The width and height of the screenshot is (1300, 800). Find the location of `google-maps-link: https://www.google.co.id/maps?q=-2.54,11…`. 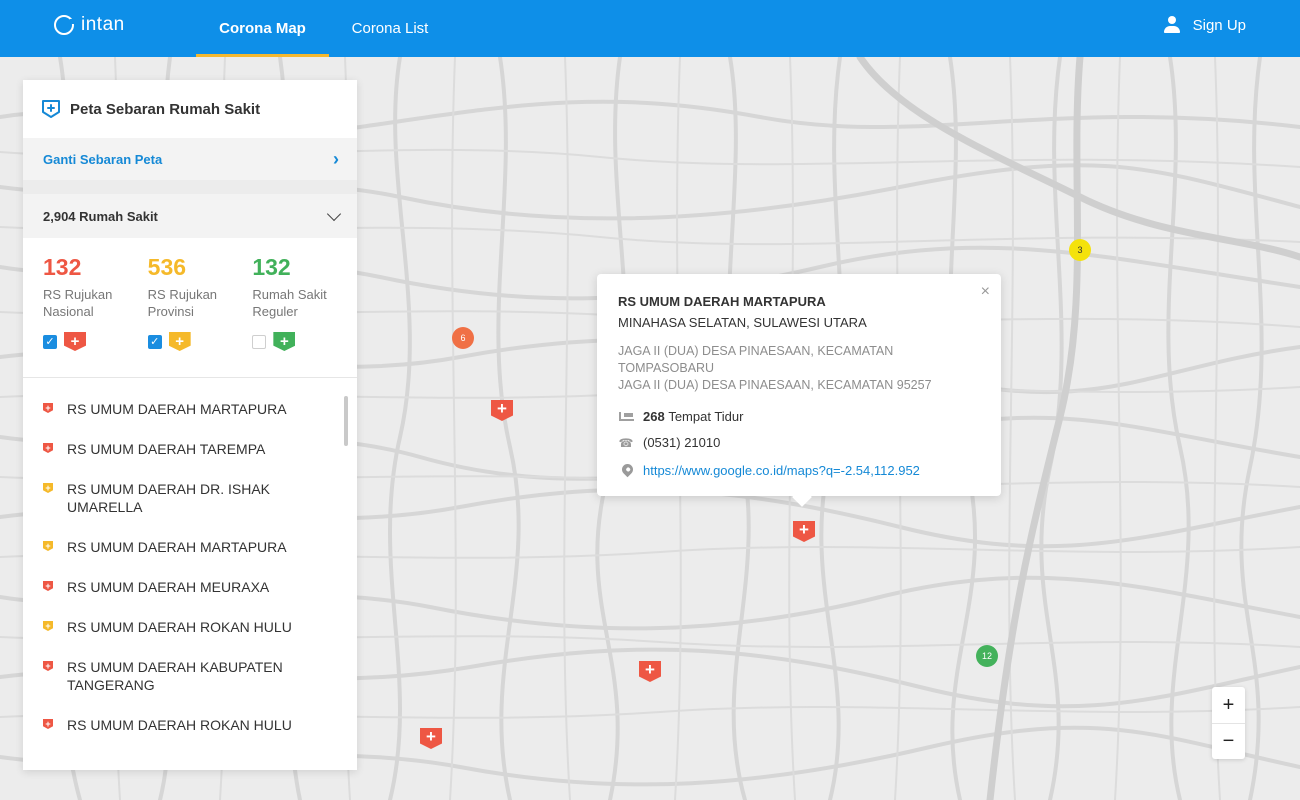

google-maps-link: https://www.google.co.id/maps?q=-2.54,11… is located at coordinates (781, 470).